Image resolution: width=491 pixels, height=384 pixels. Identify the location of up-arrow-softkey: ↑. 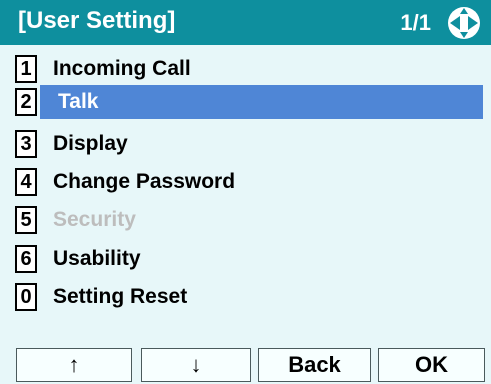
(74, 365).